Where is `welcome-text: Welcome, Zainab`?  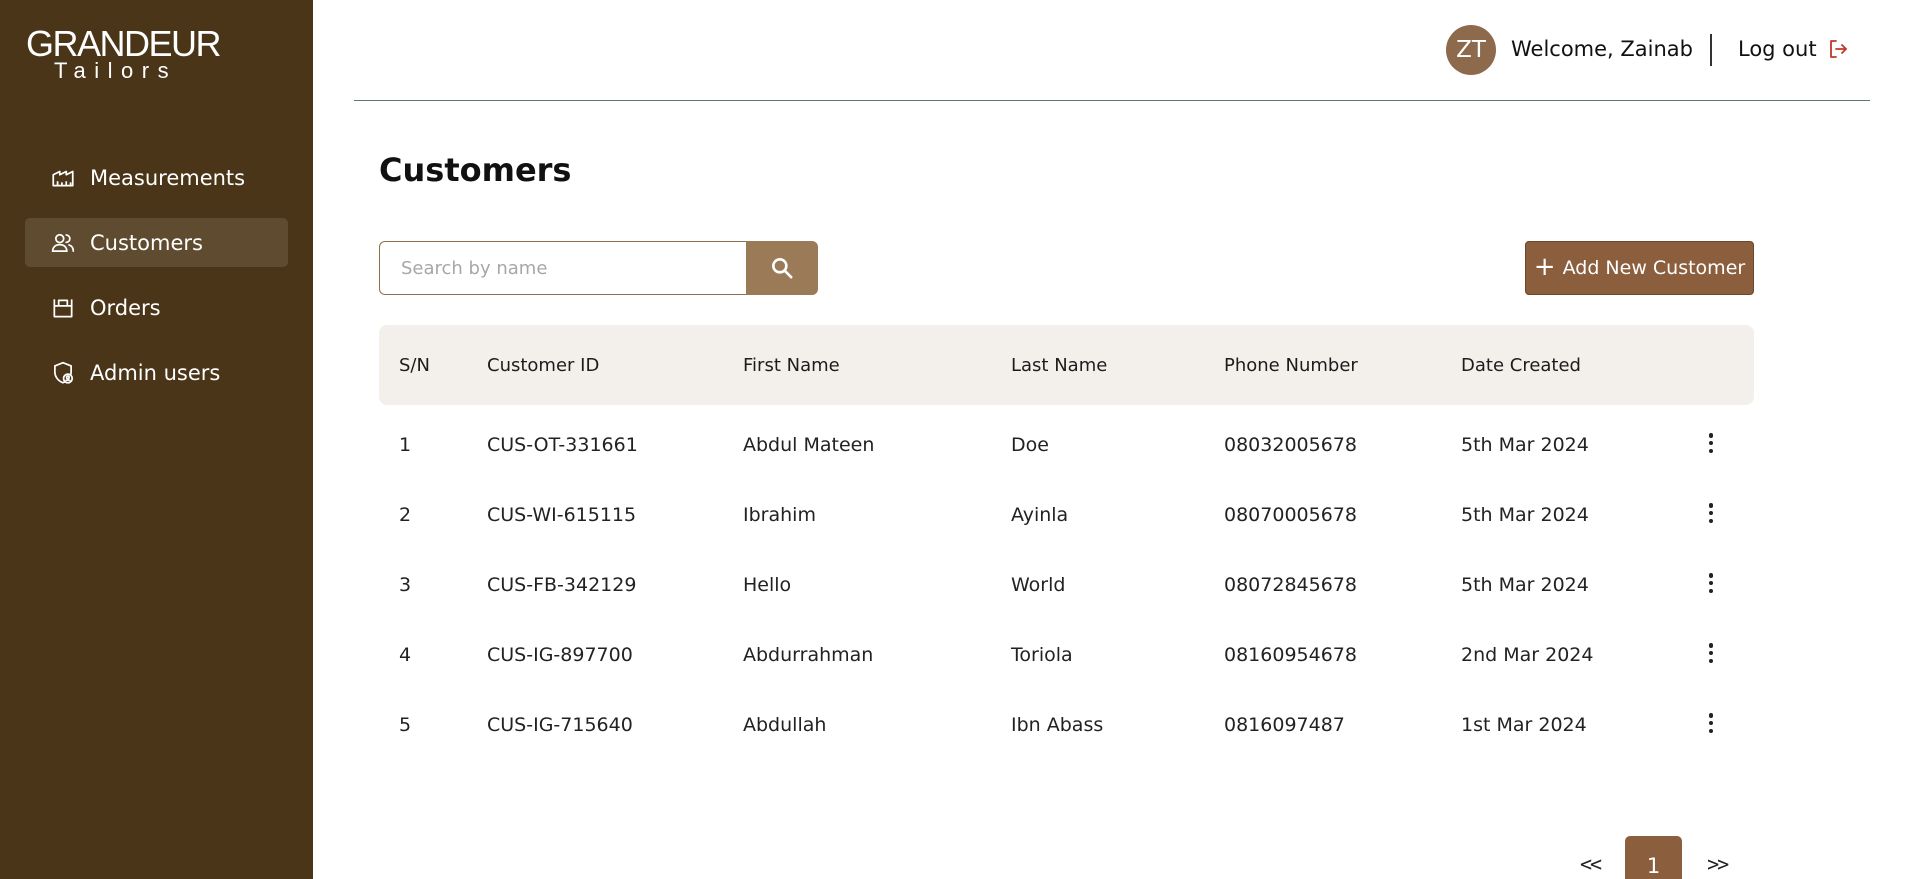
welcome-text: Welcome, Zainab is located at coordinates (1602, 49).